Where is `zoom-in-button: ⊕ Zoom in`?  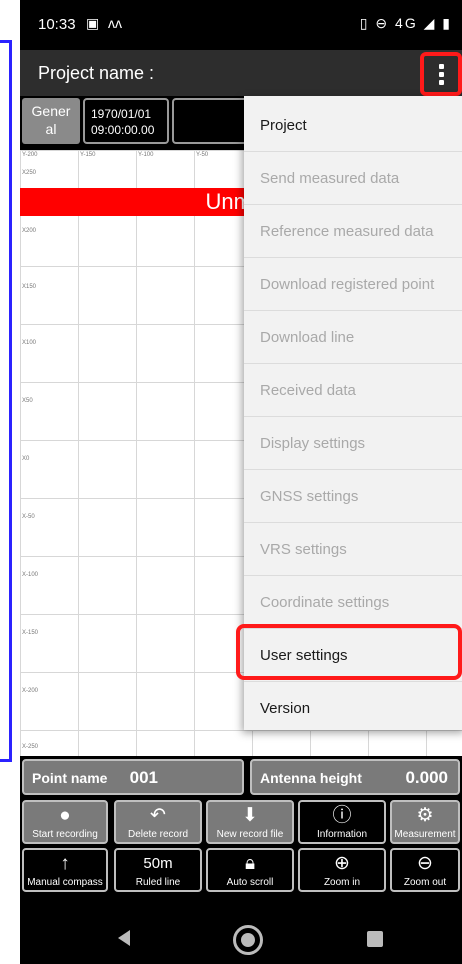
zoom-in-button: ⊕ Zoom in is located at coordinates (342, 870).